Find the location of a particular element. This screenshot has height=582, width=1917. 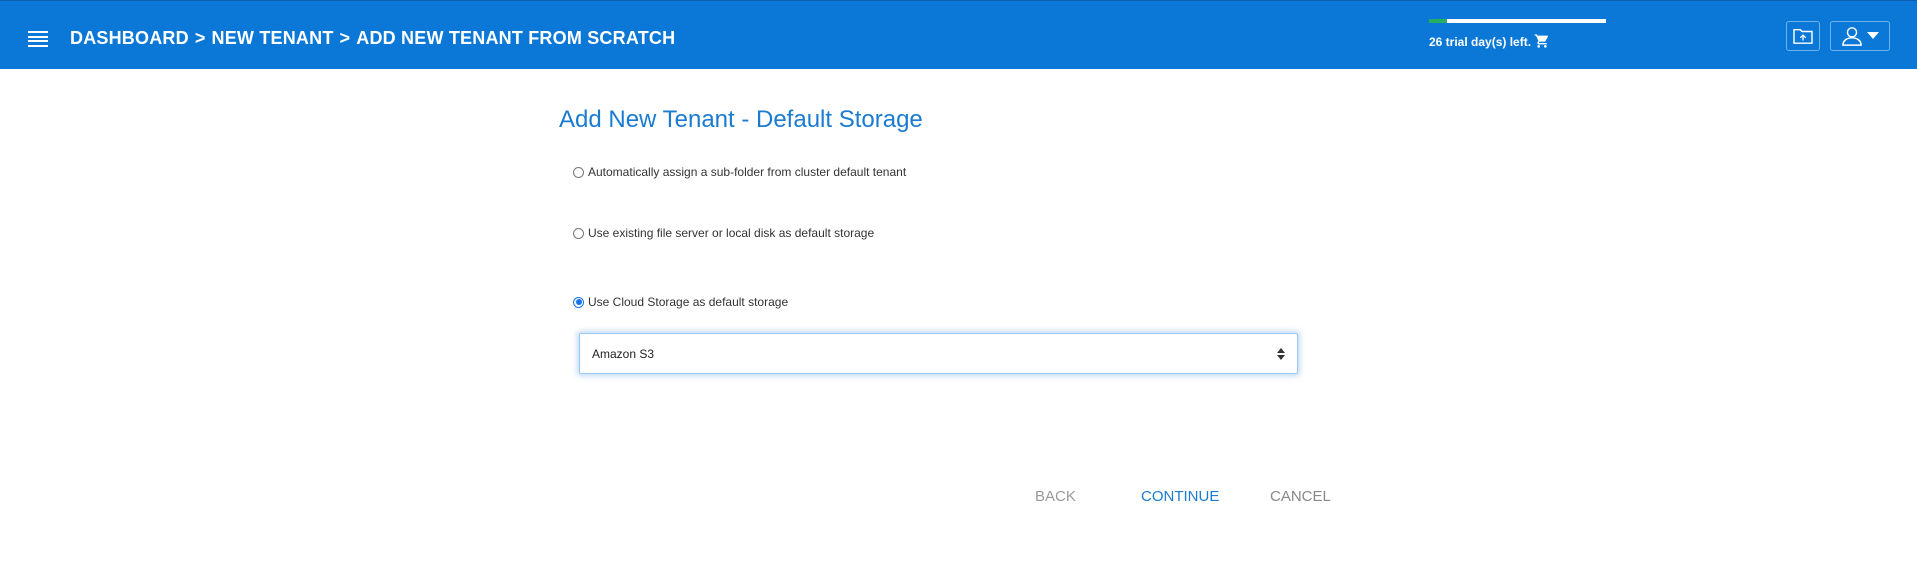

breadcrumb-new-tenant: NEW TENANT is located at coordinates (273, 38).